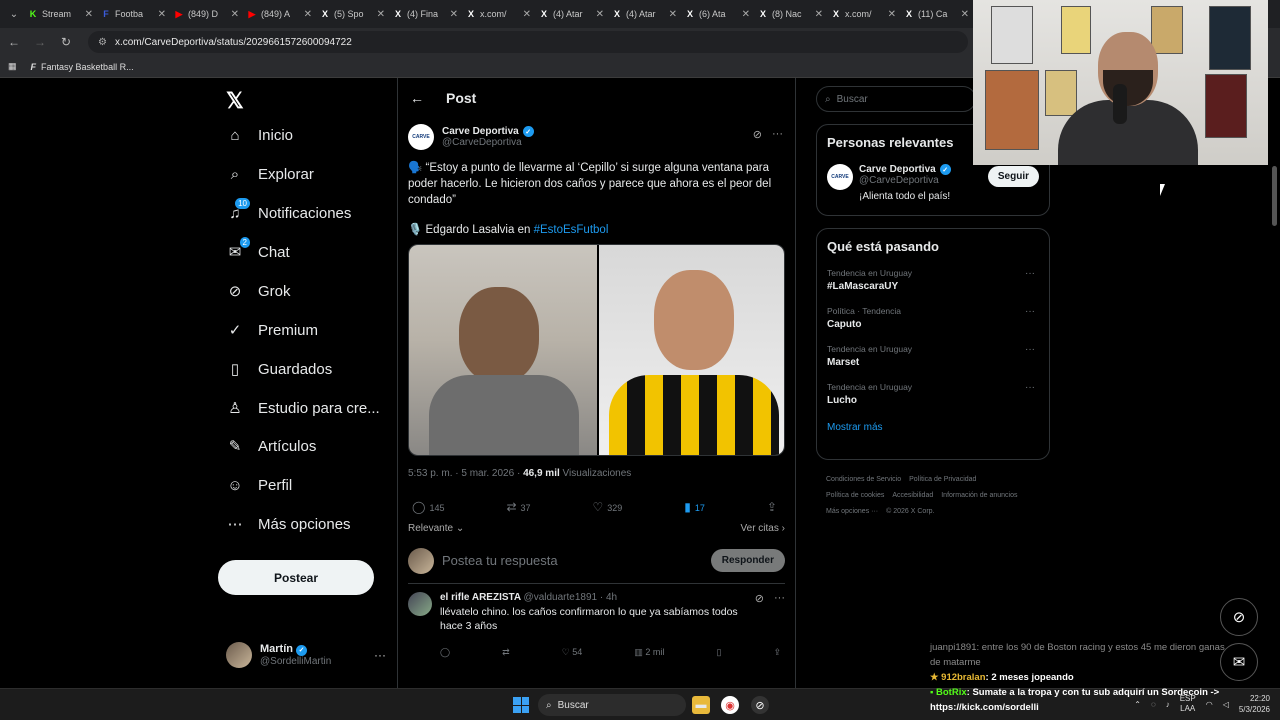 The width and height of the screenshot is (1280, 720). What do you see at coordinates (933, 280) in the screenshot?
I see `trend-item: Tendencia en Uruguay #LaMascaraUY ···` at bounding box center [933, 280].